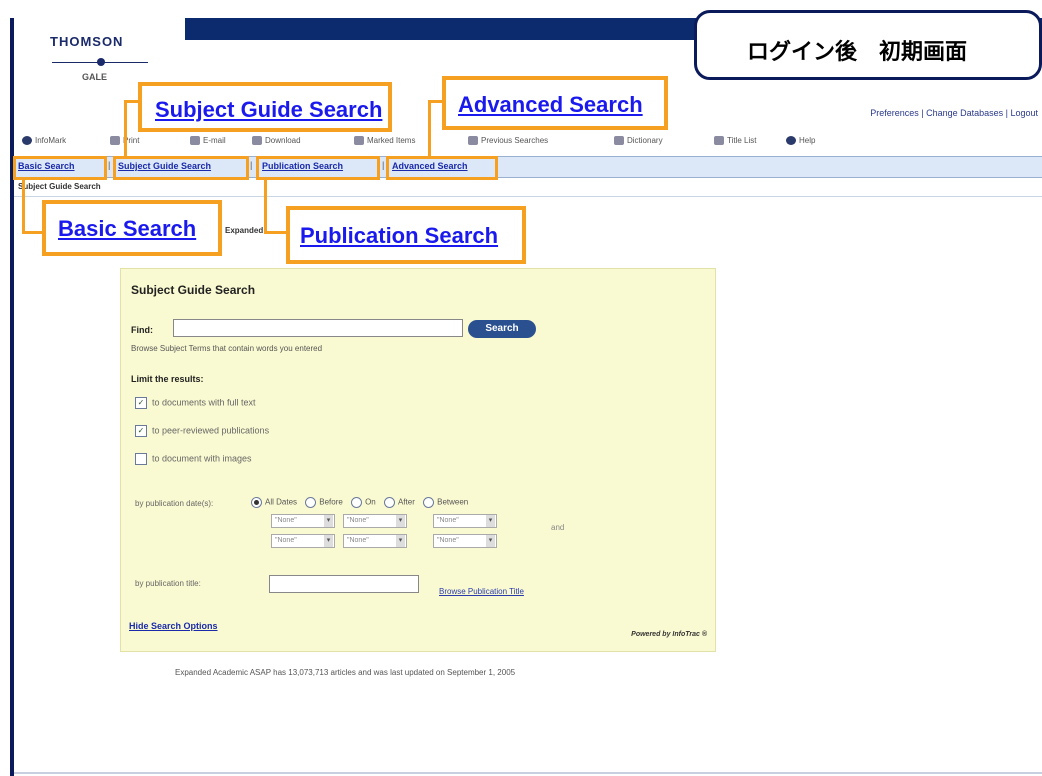 The width and height of the screenshot is (1042, 776). I want to click on toolbar-infomark: InfoMark, so click(44, 141).